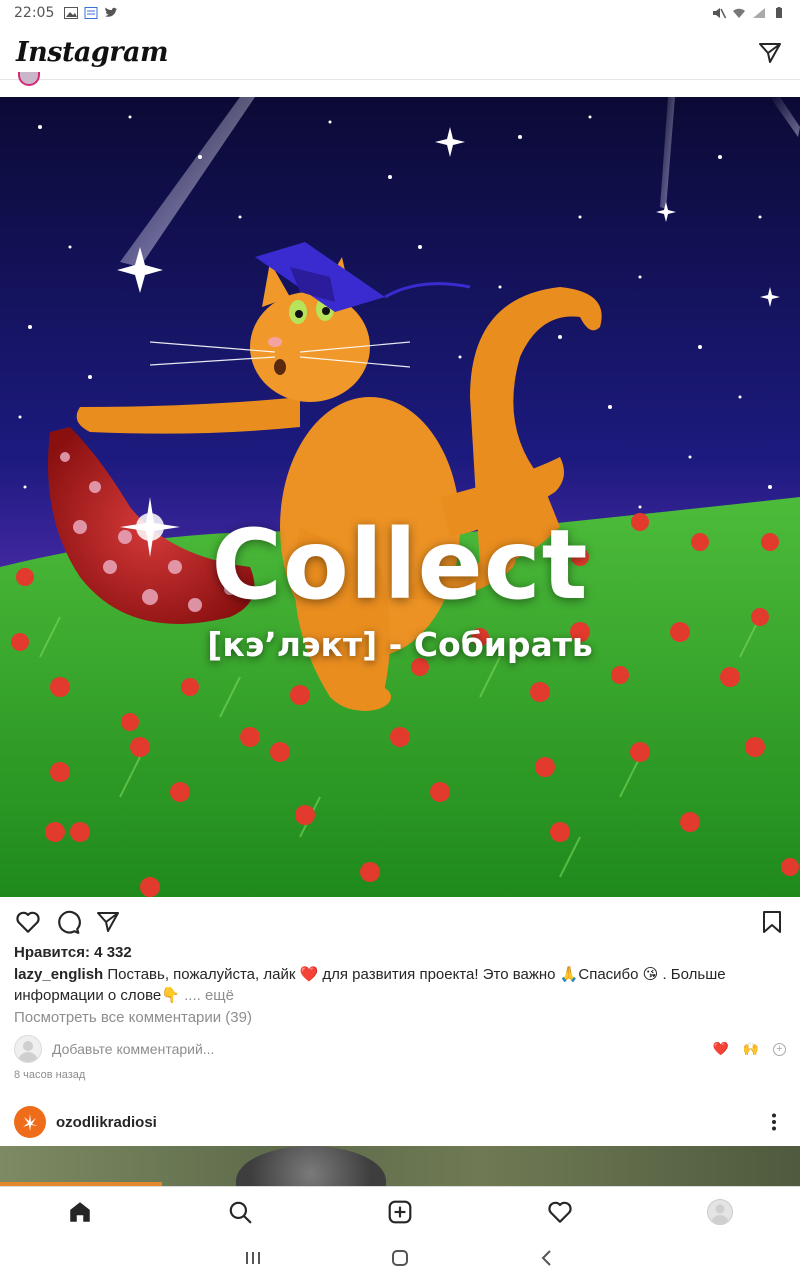 This screenshot has height=1280, width=800. Describe the element at coordinates (400, 644) in the screenshot. I see `overlay-translation: [кэ’лэкт] - Собирать` at that location.